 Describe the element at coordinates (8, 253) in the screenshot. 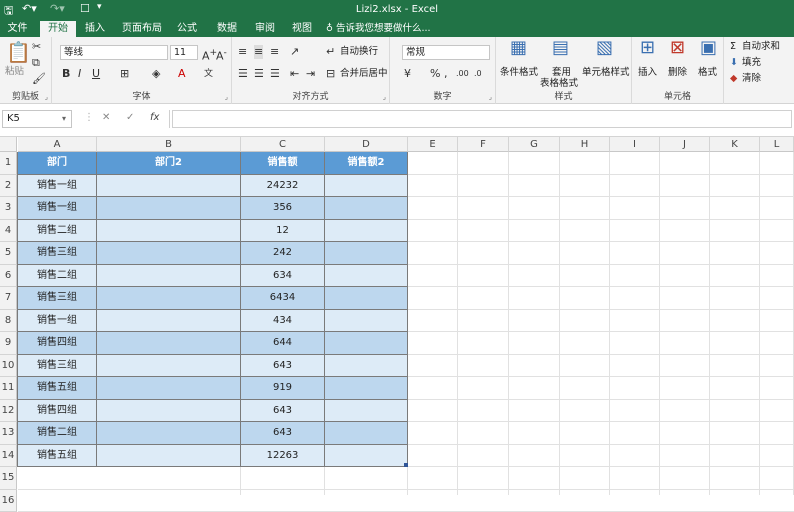

I see `row-header-5: 5` at that location.